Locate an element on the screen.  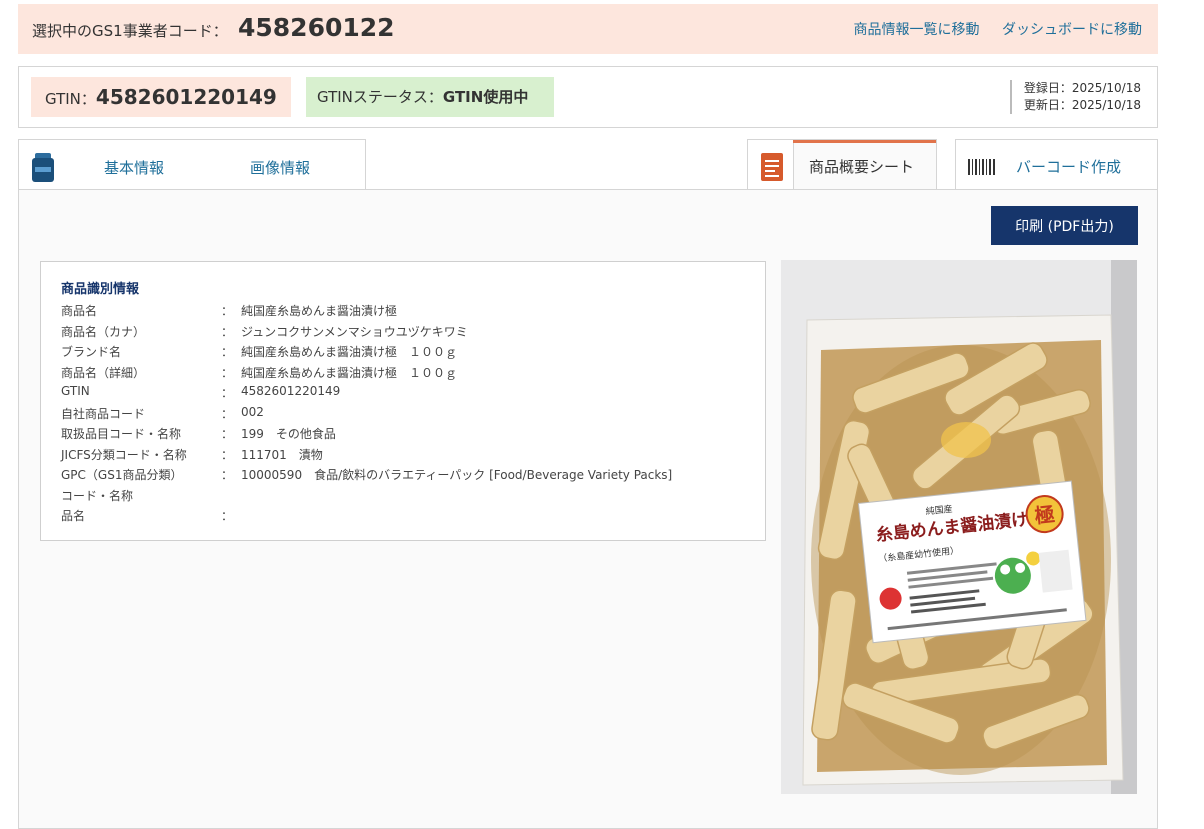
dashboard-link: ダッシュボードに移動 is located at coordinates (1072, 30).